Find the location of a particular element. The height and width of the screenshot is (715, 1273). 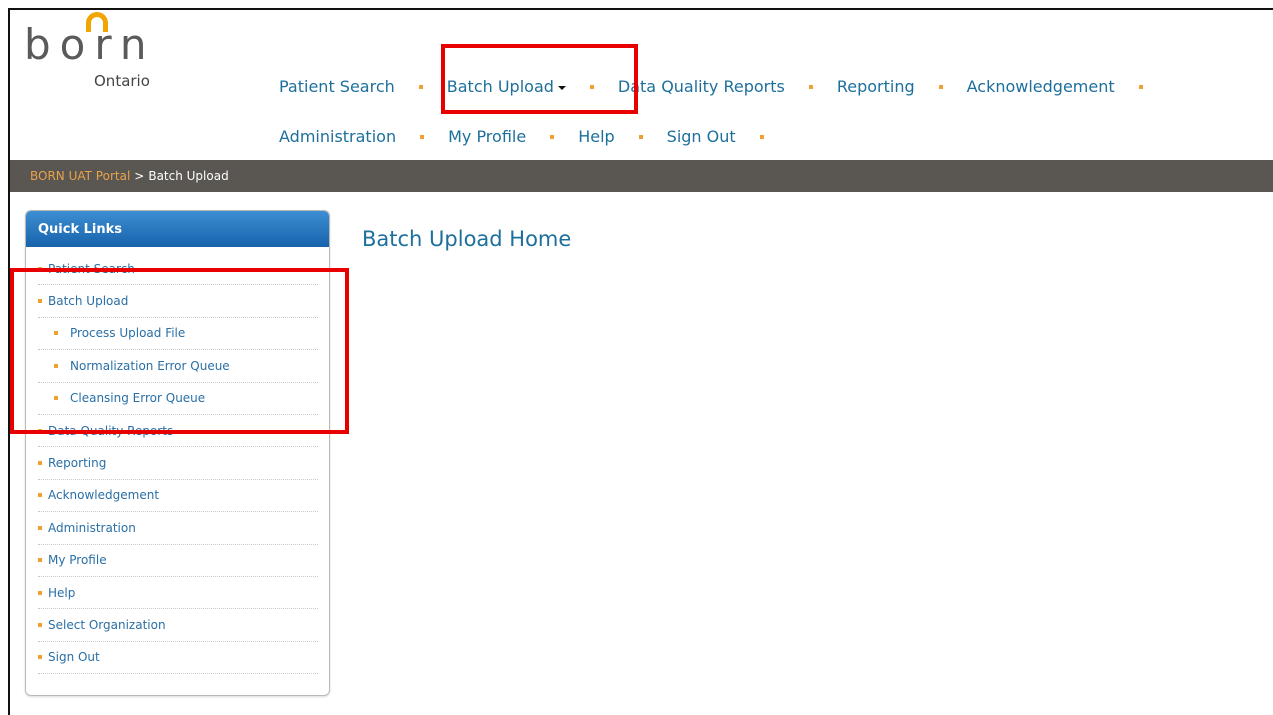

quick-link-item: Acknowledgement is located at coordinates (178, 496).